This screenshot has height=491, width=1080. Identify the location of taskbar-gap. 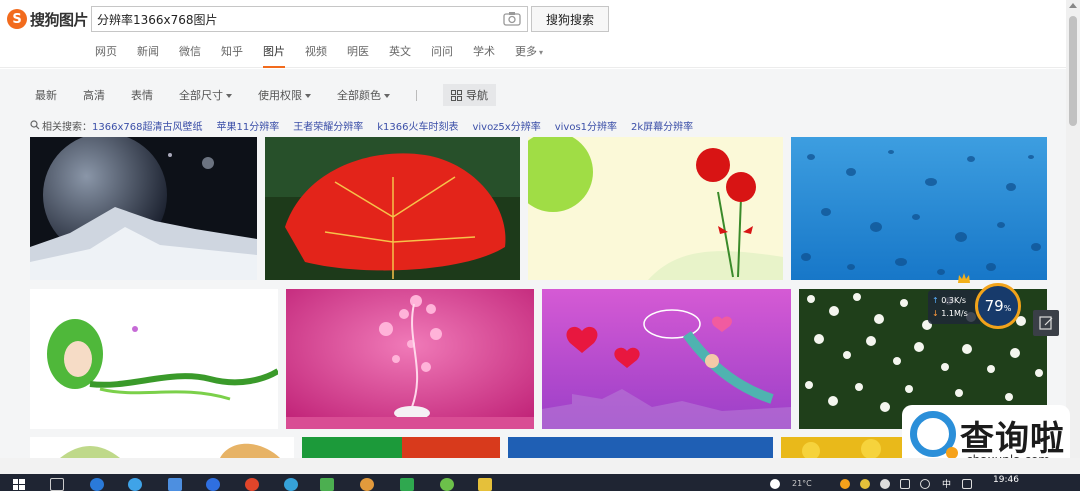
(540, 466).